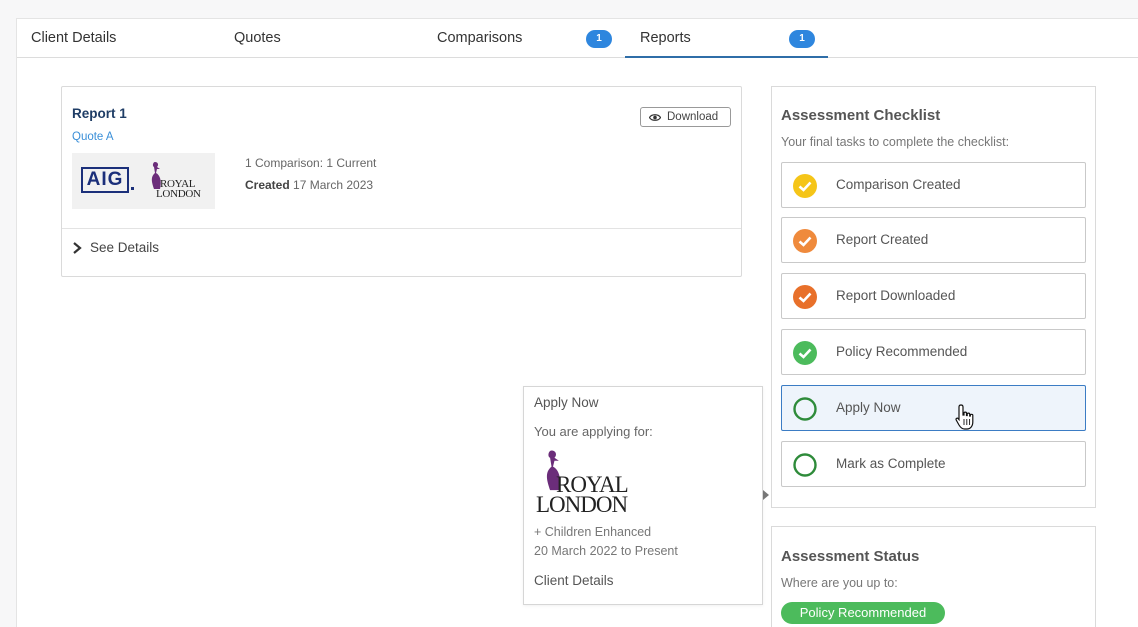 This screenshot has height=627, width=1138. Describe the element at coordinates (863, 613) in the screenshot. I see `status-badge: Policy Recommended` at that location.